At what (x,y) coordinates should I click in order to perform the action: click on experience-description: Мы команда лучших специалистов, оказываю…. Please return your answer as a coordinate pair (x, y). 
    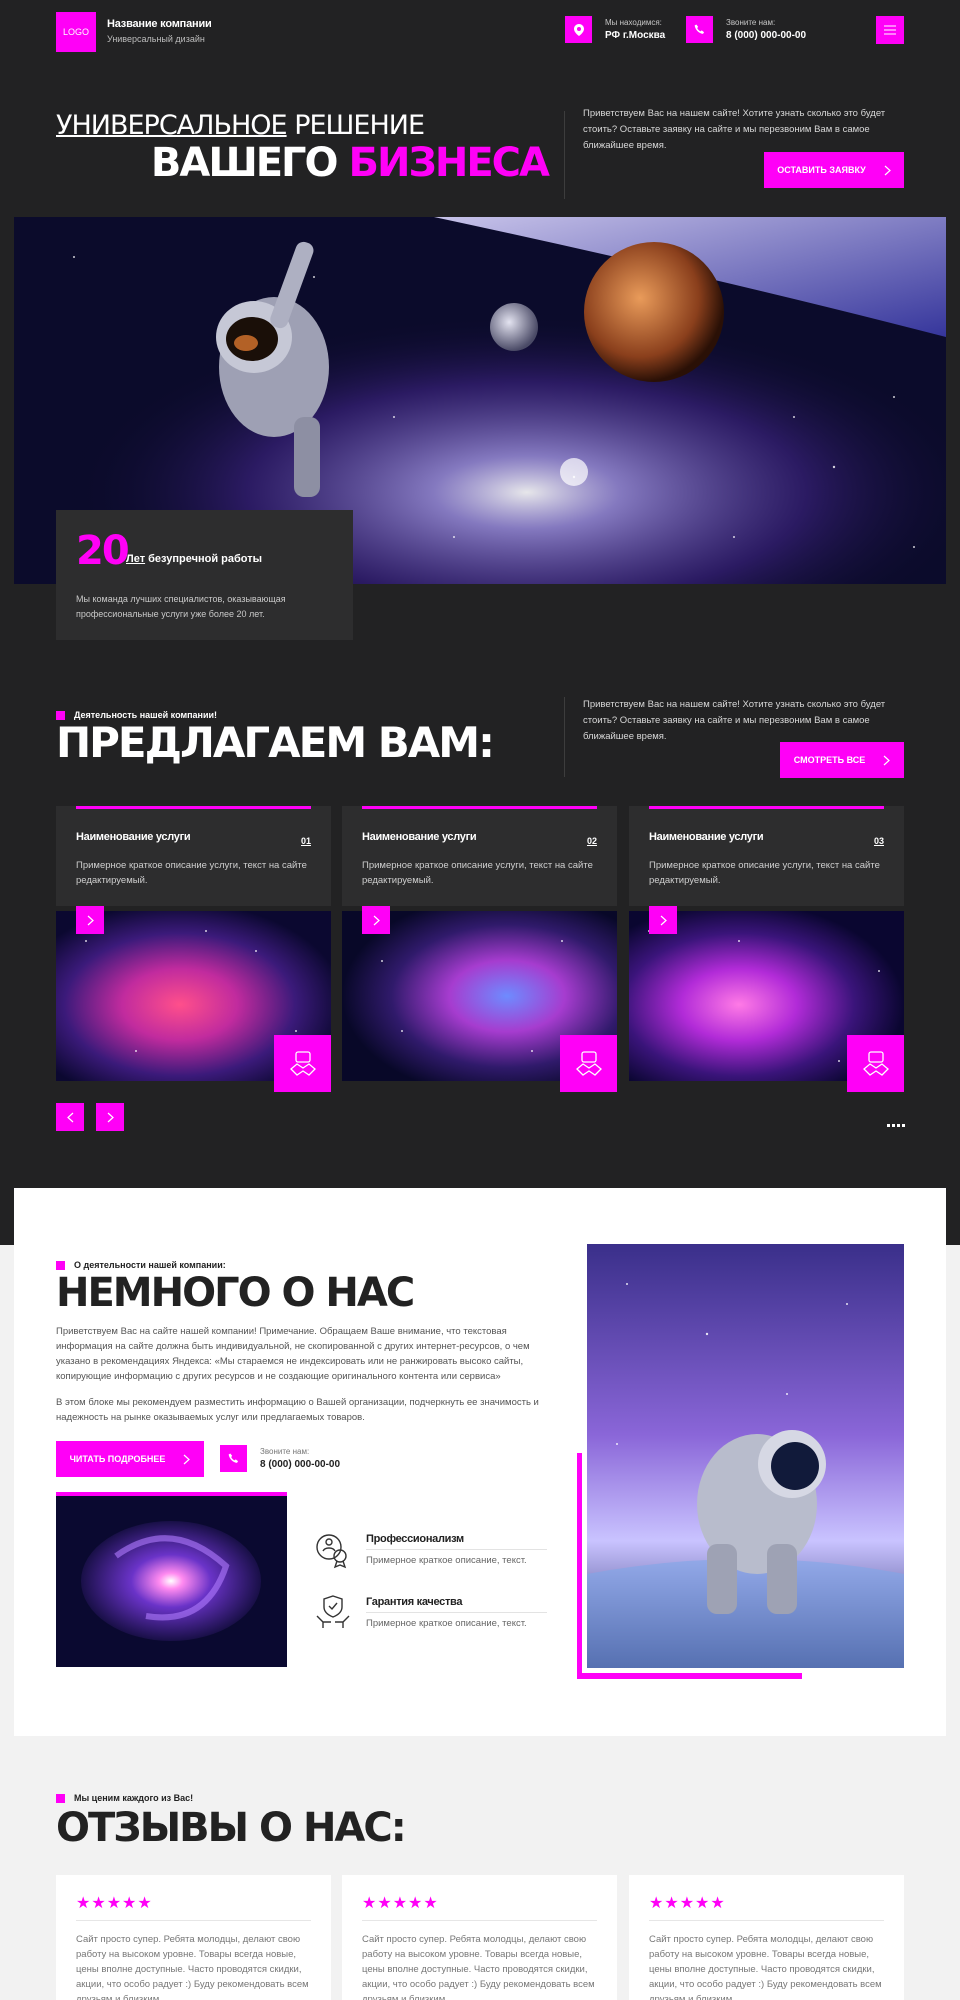
    Looking at the image, I should click on (181, 606).